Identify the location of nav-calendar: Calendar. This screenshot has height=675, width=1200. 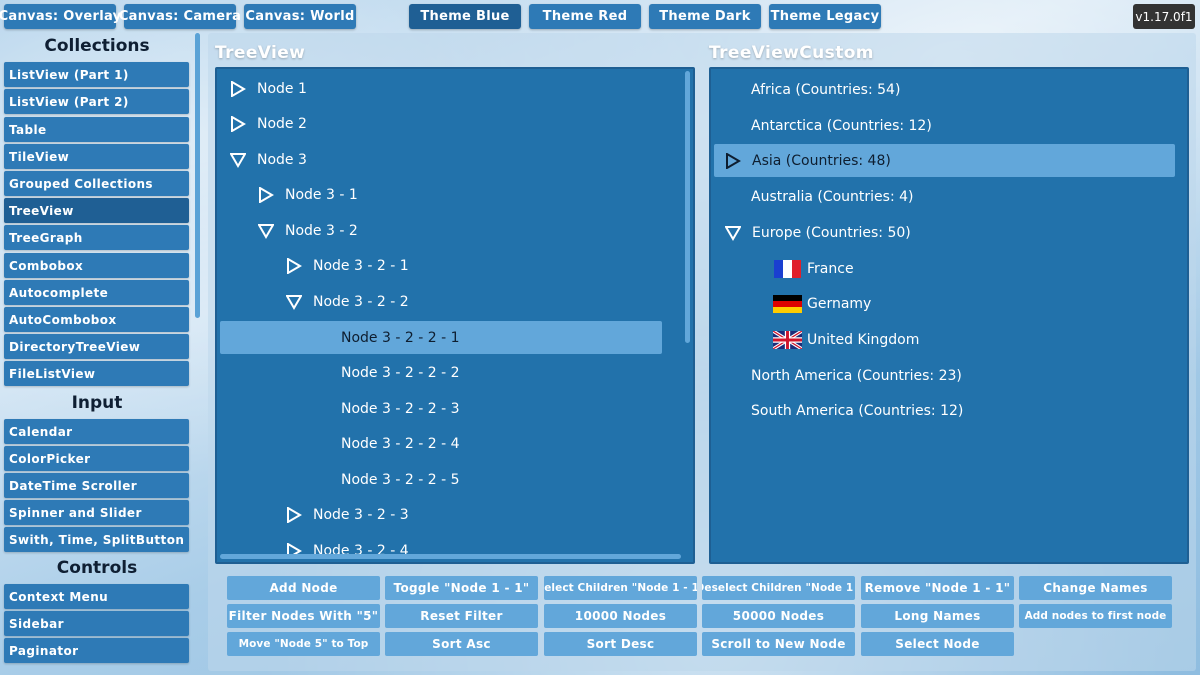
(96, 431).